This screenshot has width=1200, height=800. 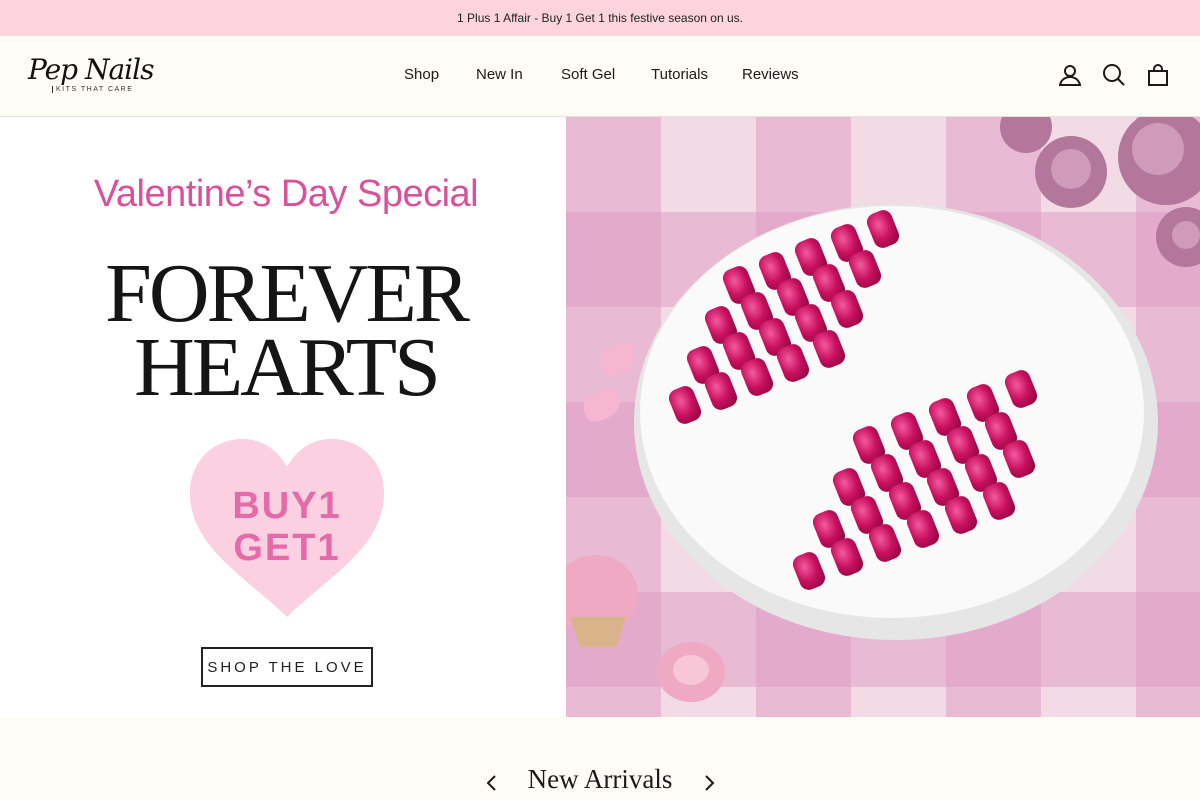 I want to click on offer-line1: BUY1, so click(x=287, y=506).